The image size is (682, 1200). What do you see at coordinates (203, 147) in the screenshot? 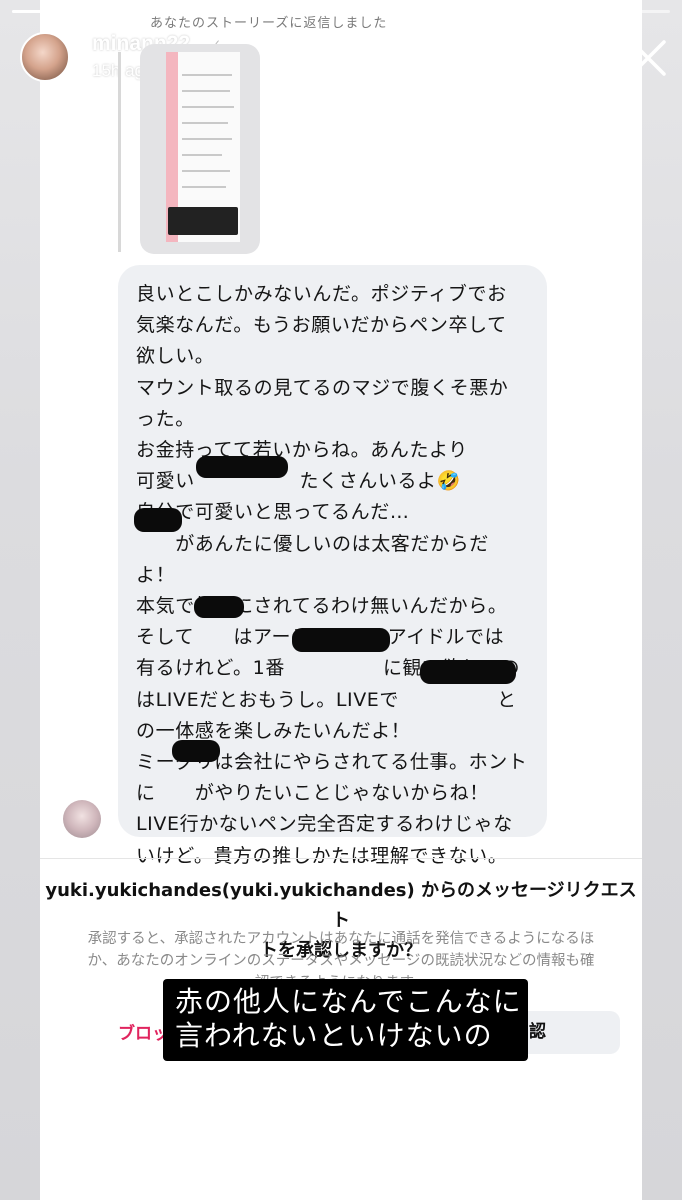
I see `thumbnail-content` at bounding box center [203, 147].